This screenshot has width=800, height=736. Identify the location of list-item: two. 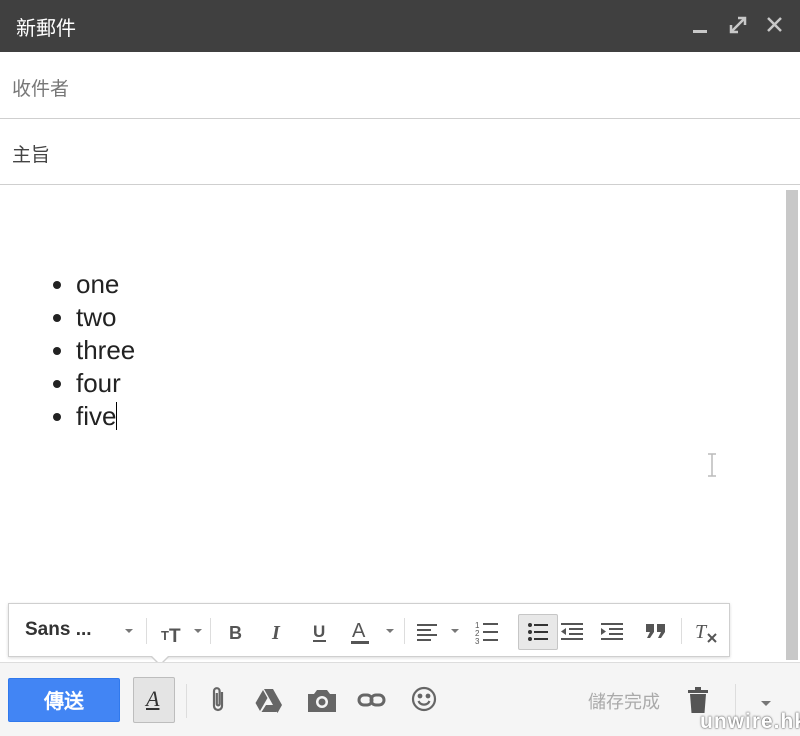
(105, 317).